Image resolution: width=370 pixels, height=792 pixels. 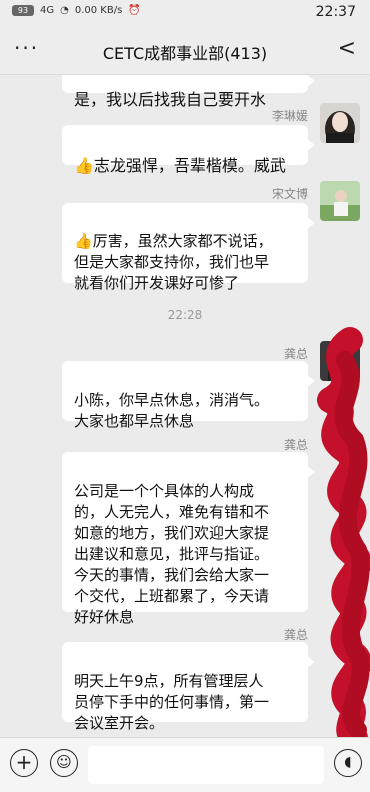 I want to click on message-bubble: 明天上午9点，所有管理层人 员停下手中的任何事情，第一 会议室开会。, so click(x=188, y=687).